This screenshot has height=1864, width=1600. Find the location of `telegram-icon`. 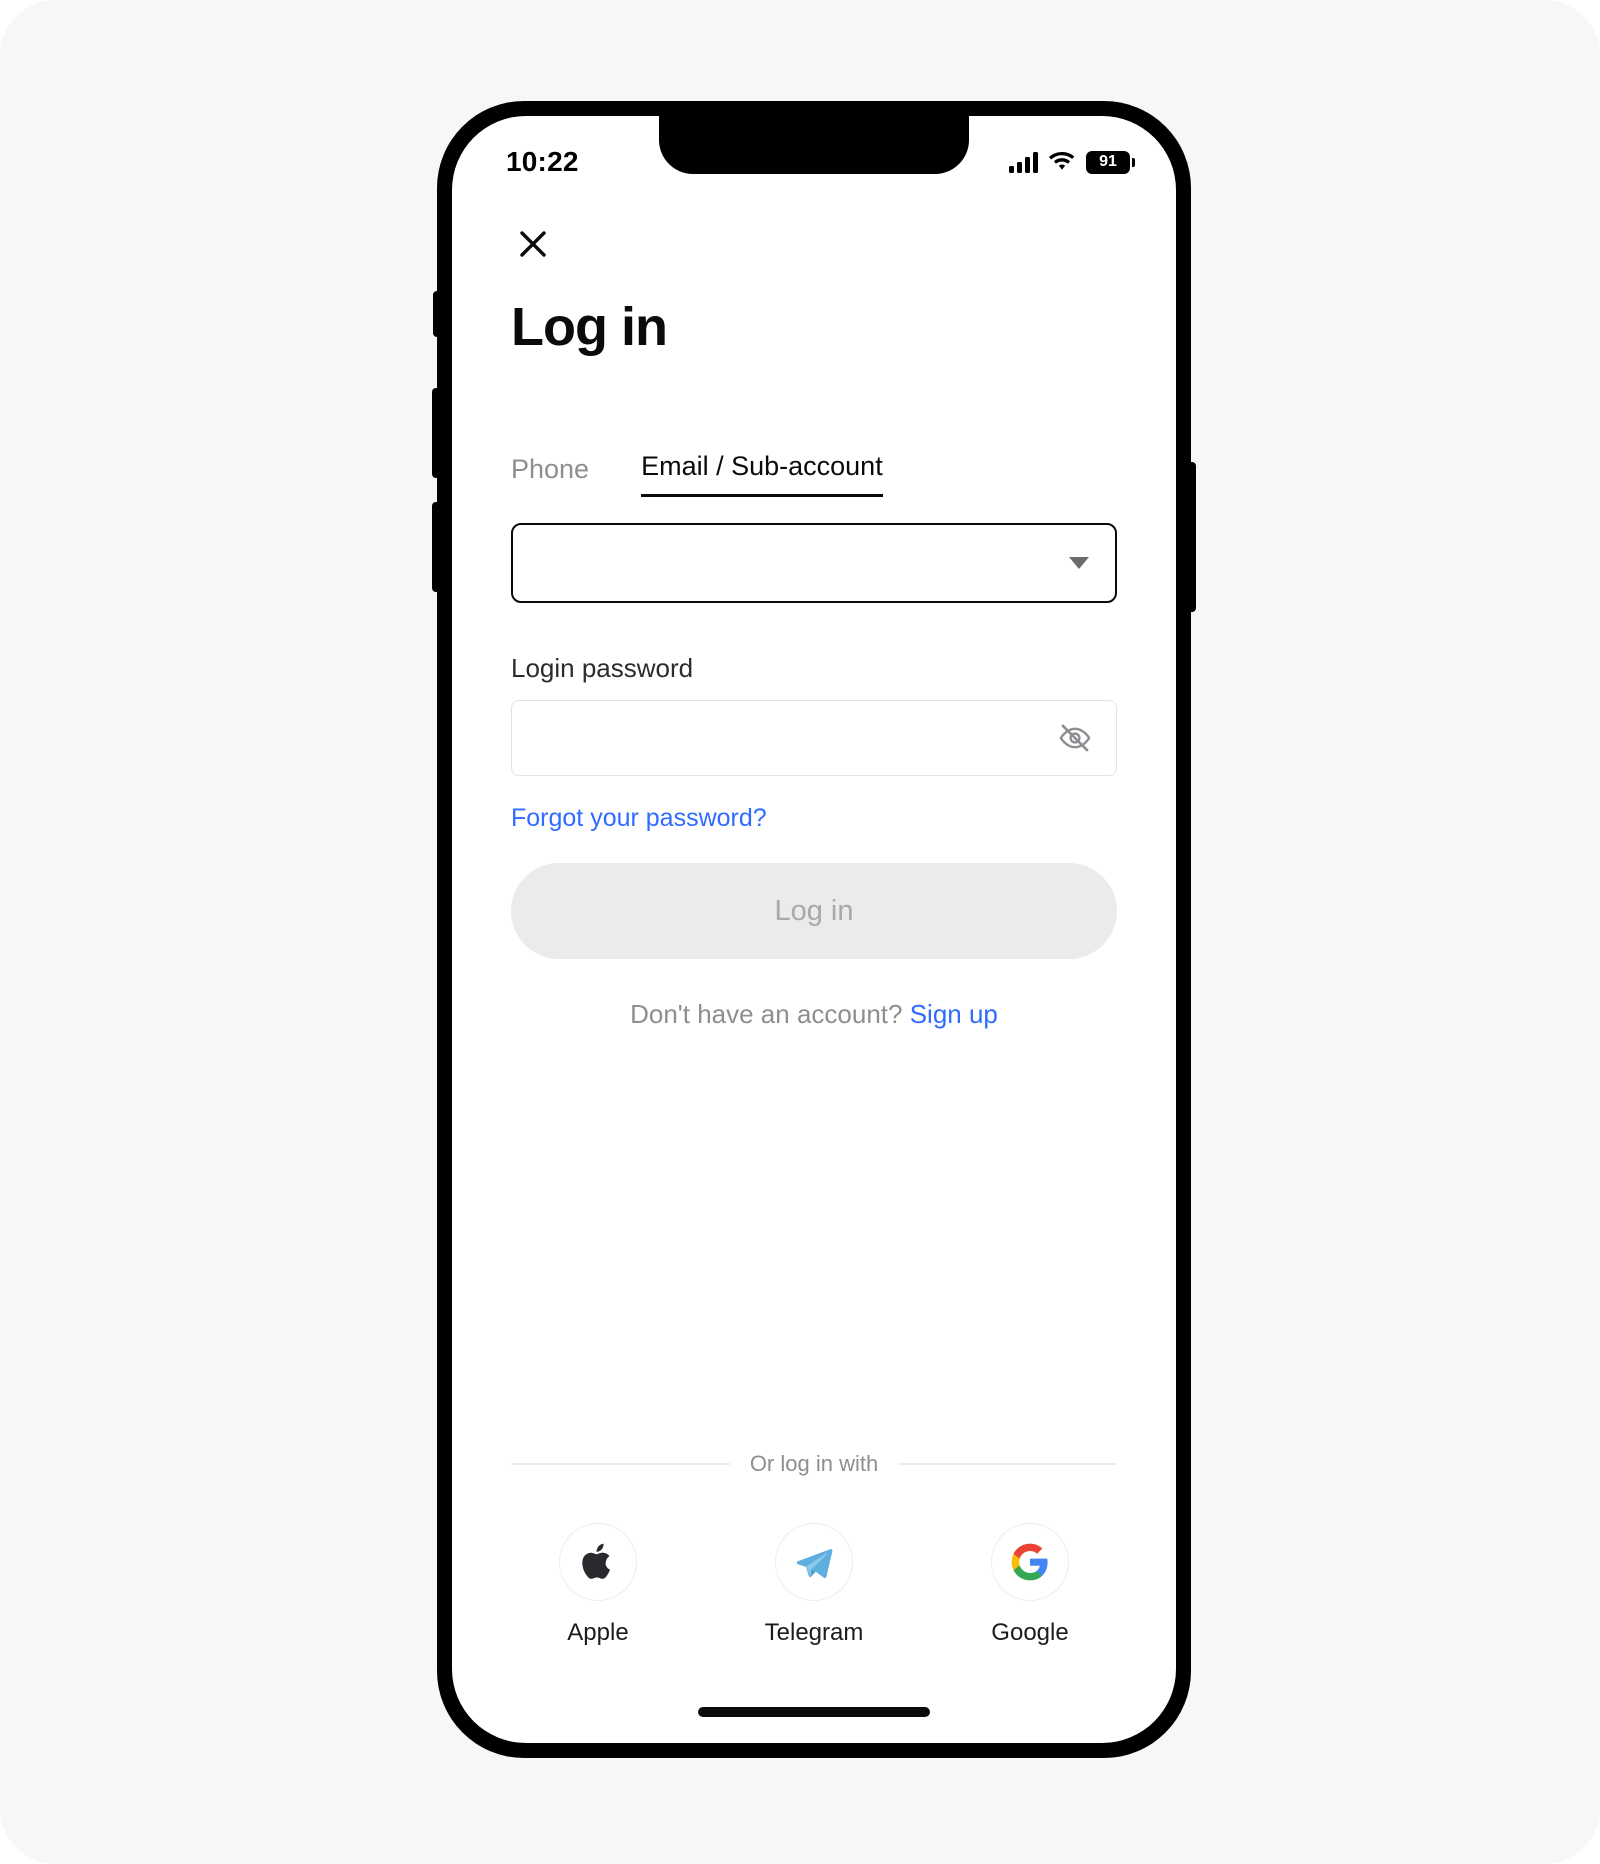

telegram-icon is located at coordinates (814, 1563).